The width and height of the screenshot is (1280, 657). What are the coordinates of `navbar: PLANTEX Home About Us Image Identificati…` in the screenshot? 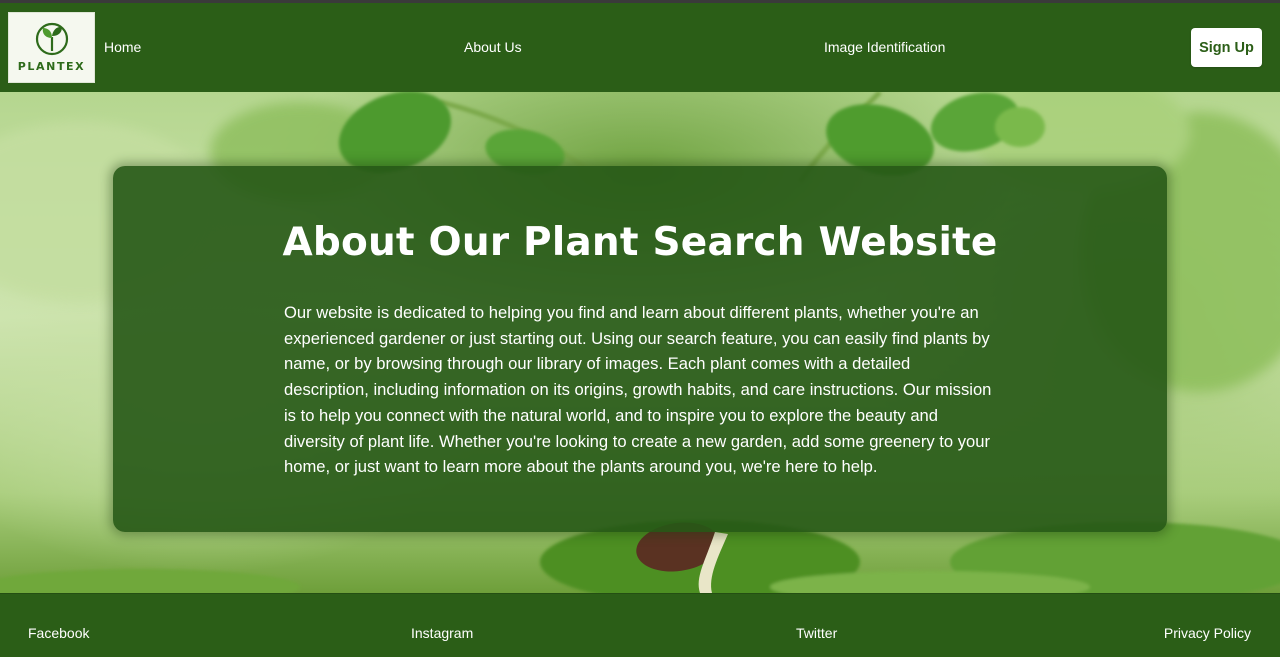 It's located at (640, 47).